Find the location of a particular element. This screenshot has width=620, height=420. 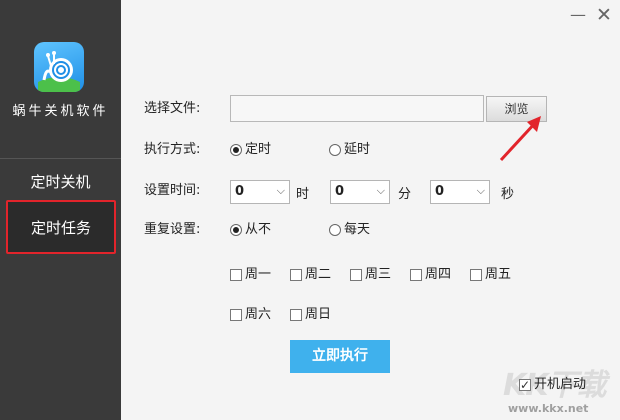

close-icon: ✕ is located at coordinates (604, 15).